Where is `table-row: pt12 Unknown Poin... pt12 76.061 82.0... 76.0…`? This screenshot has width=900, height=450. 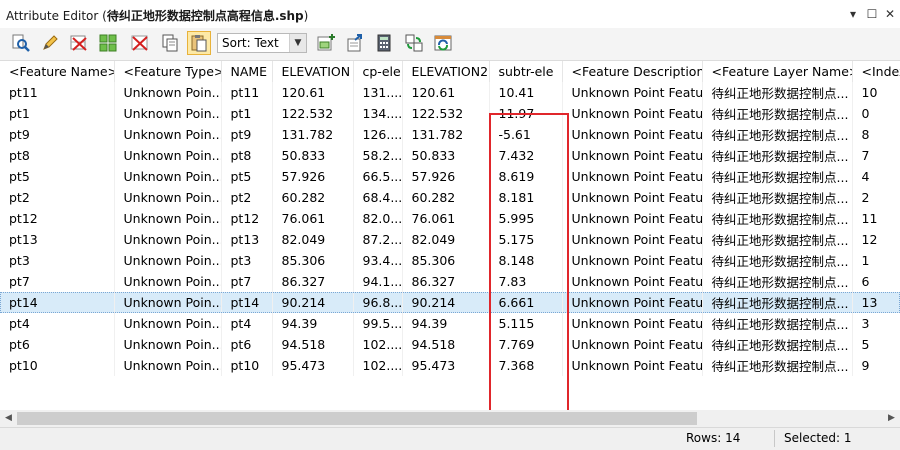
table-row: pt12 Unknown Poin... pt12 76.061 82.0... 76.0… is located at coordinates (450, 218).